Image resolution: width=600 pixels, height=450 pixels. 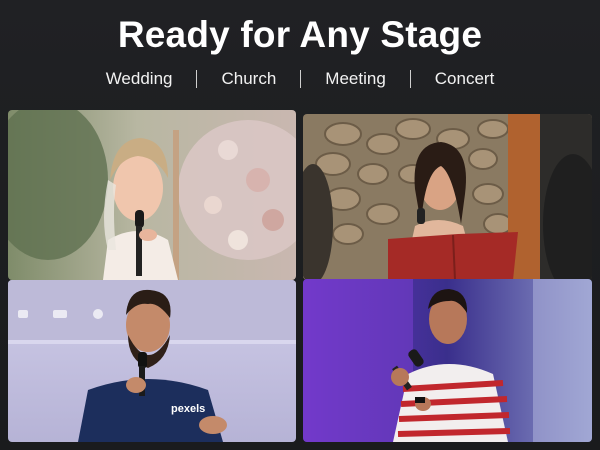 I want to click on shirt-logo-text: pexels, so click(x=188, y=409).